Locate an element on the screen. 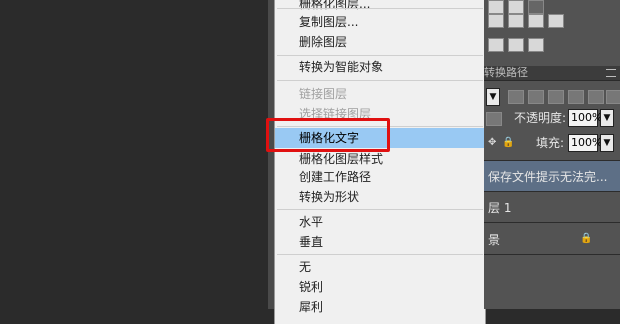 This screenshot has width=620, height=324. triangle-down-icon is located at coordinates (536, 7).